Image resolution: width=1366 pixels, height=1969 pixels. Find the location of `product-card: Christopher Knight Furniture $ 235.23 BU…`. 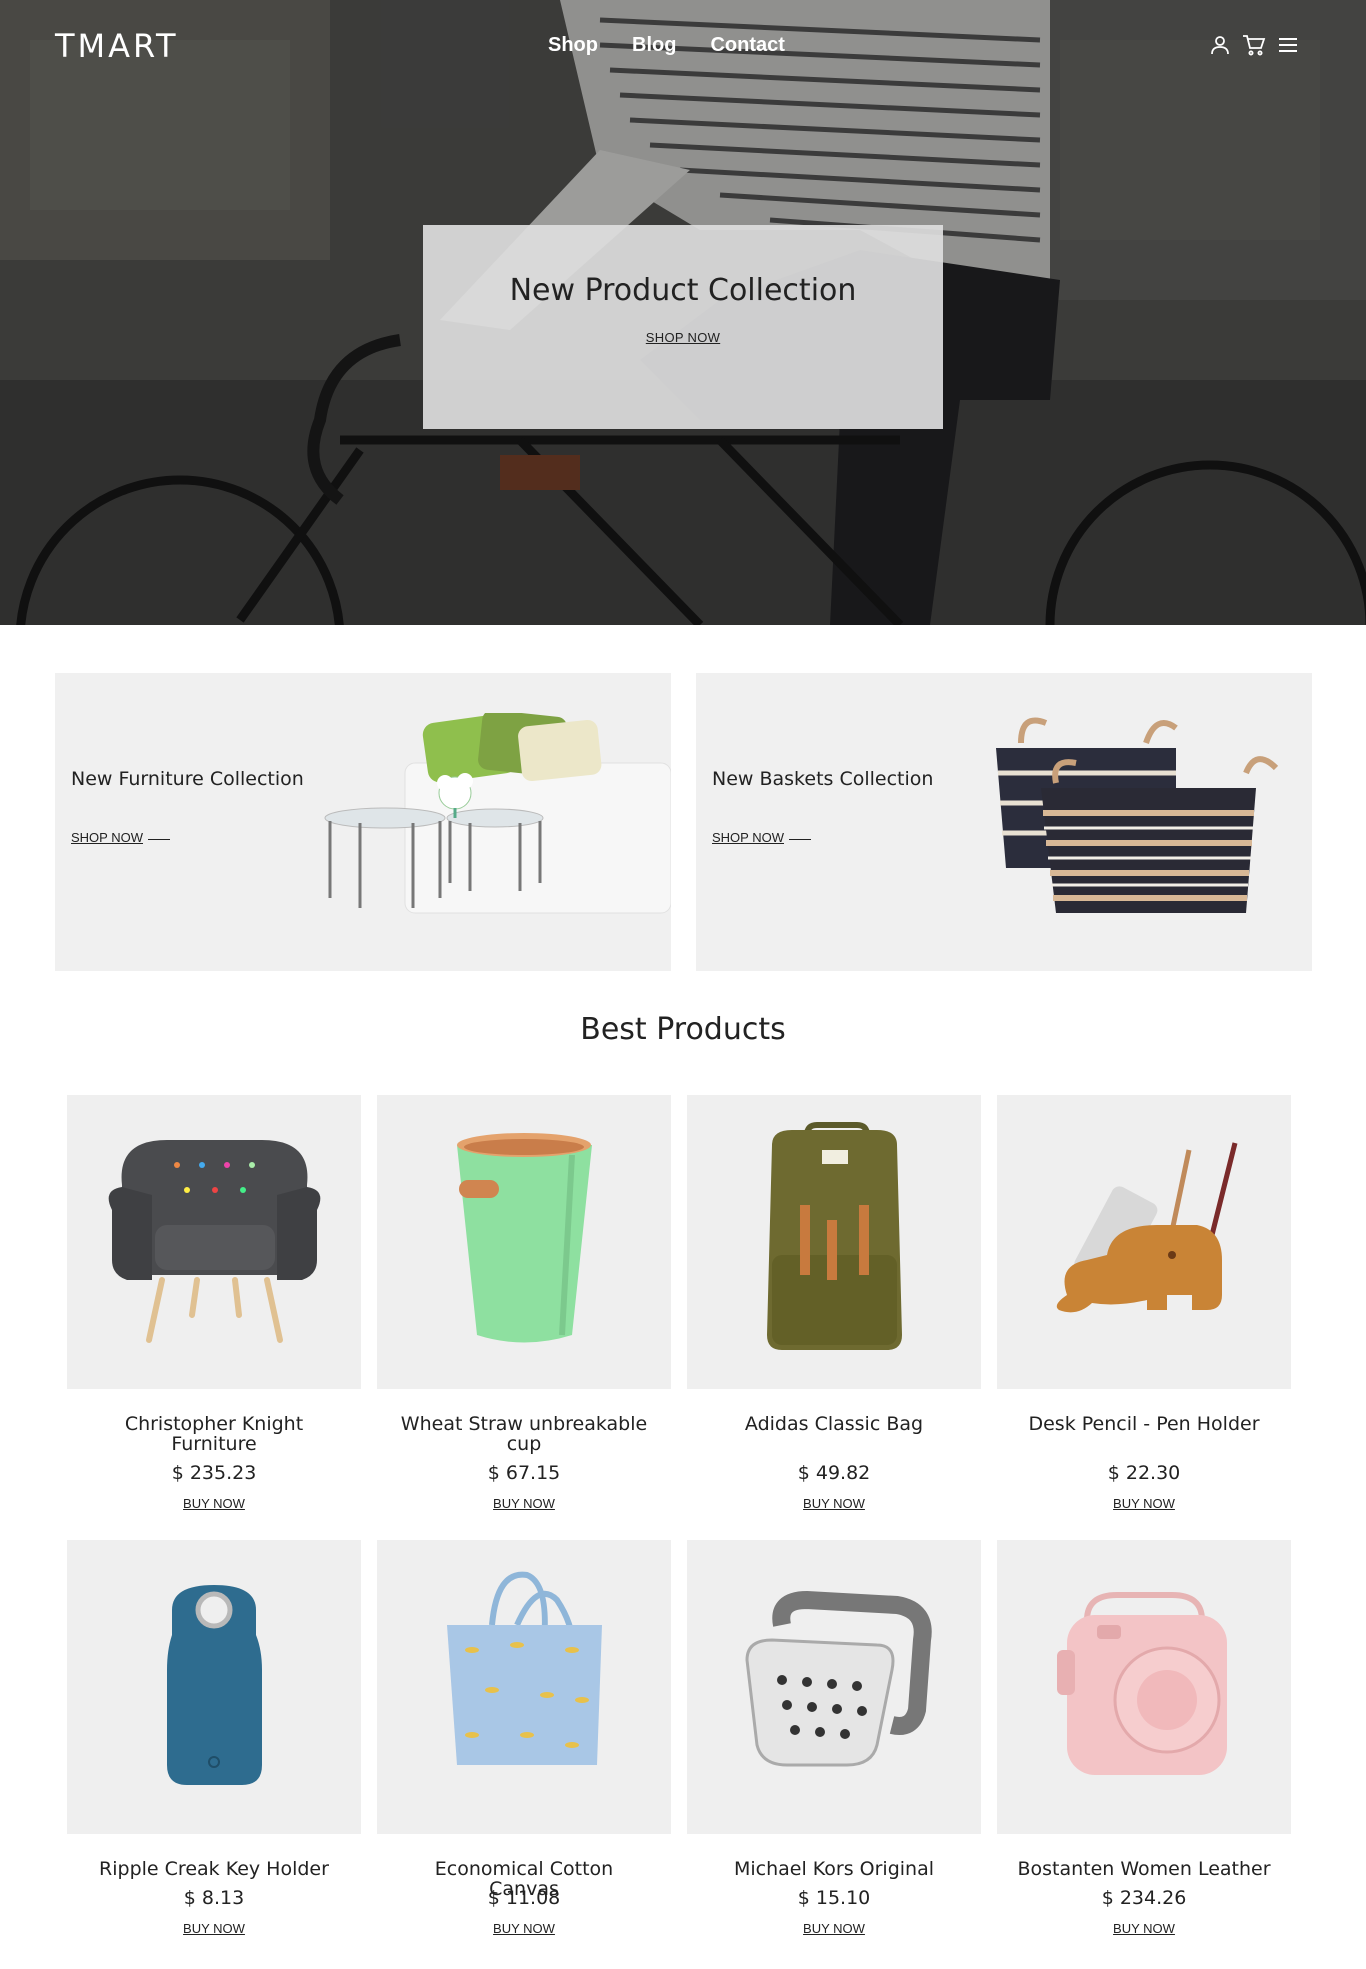

product-card: Christopher Knight Furniture $ 235.23 BU… is located at coordinates (214, 1303).